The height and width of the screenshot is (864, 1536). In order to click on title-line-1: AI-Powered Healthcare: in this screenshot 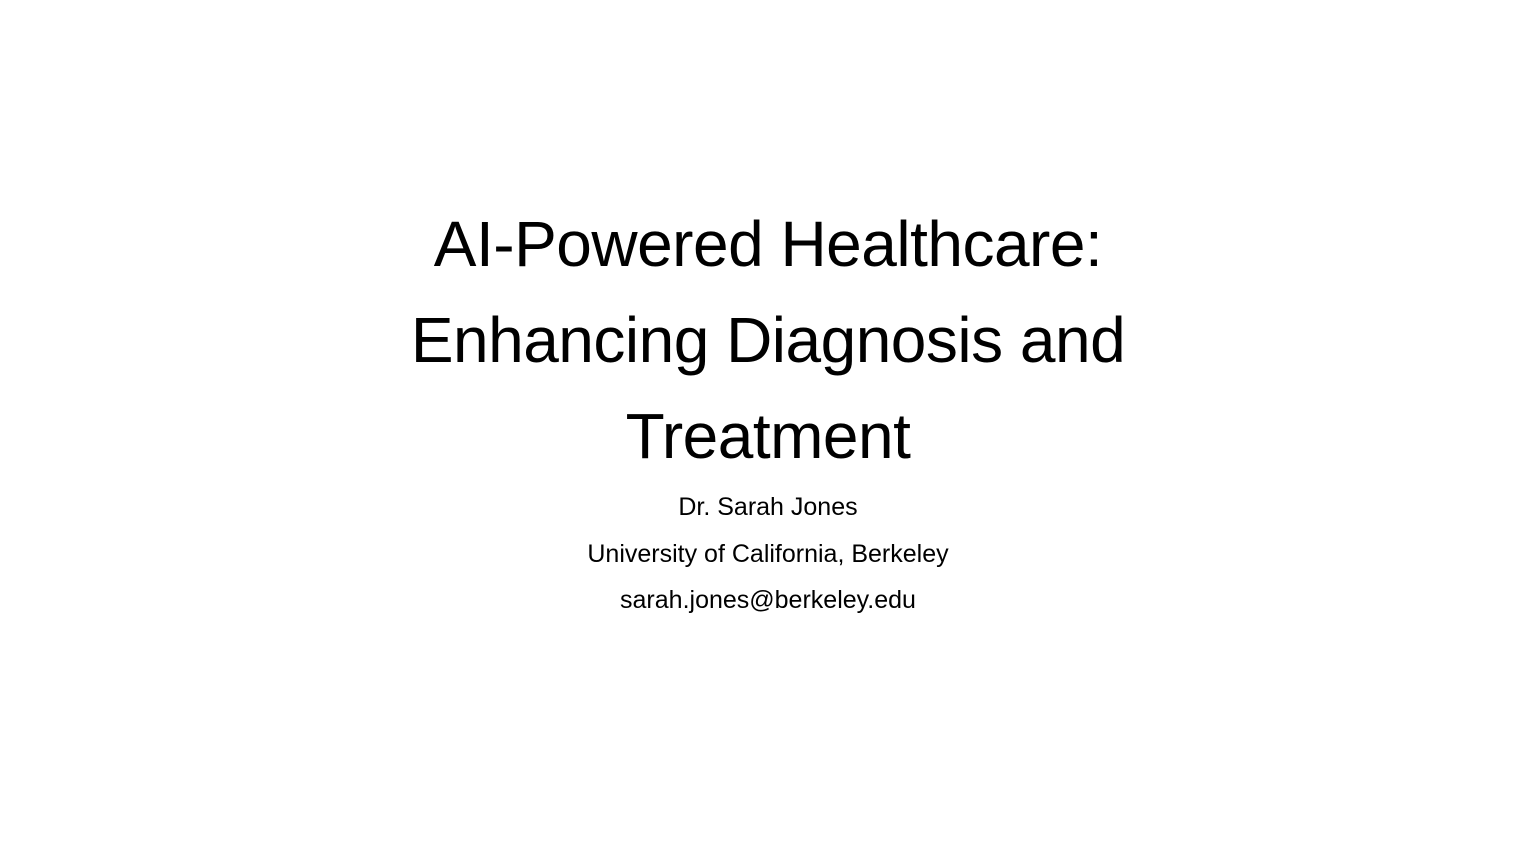, I will do `click(768, 244)`.